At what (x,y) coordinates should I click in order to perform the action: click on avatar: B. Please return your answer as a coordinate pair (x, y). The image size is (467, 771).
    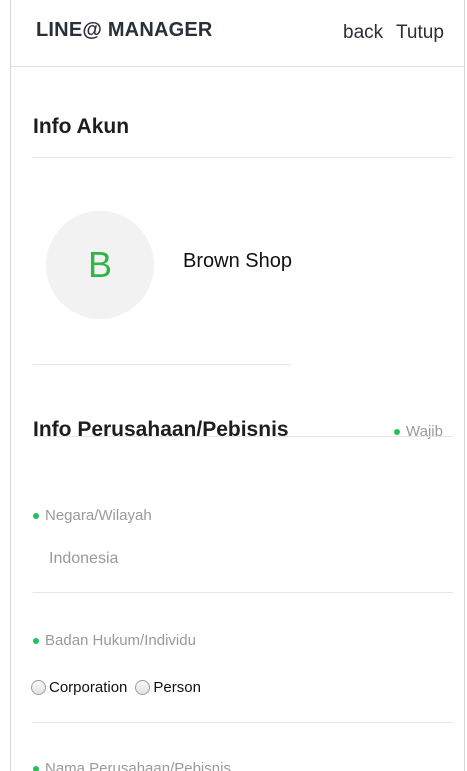
    Looking at the image, I should click on (100, 265).